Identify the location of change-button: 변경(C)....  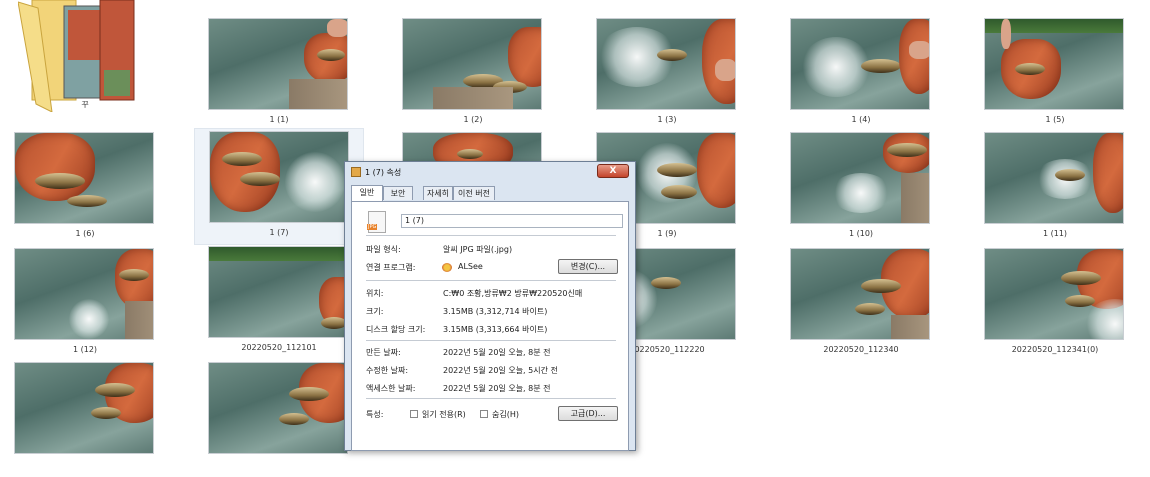
(588, 266).